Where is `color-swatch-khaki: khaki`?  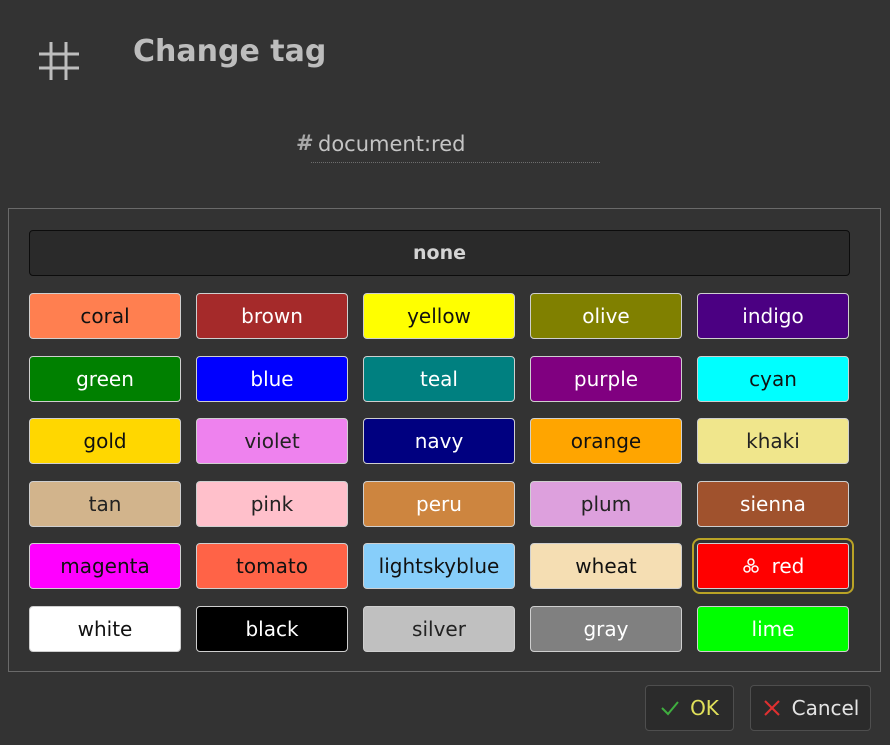 color-swatch-khaki: khaki is located at coordinates (773, 441).